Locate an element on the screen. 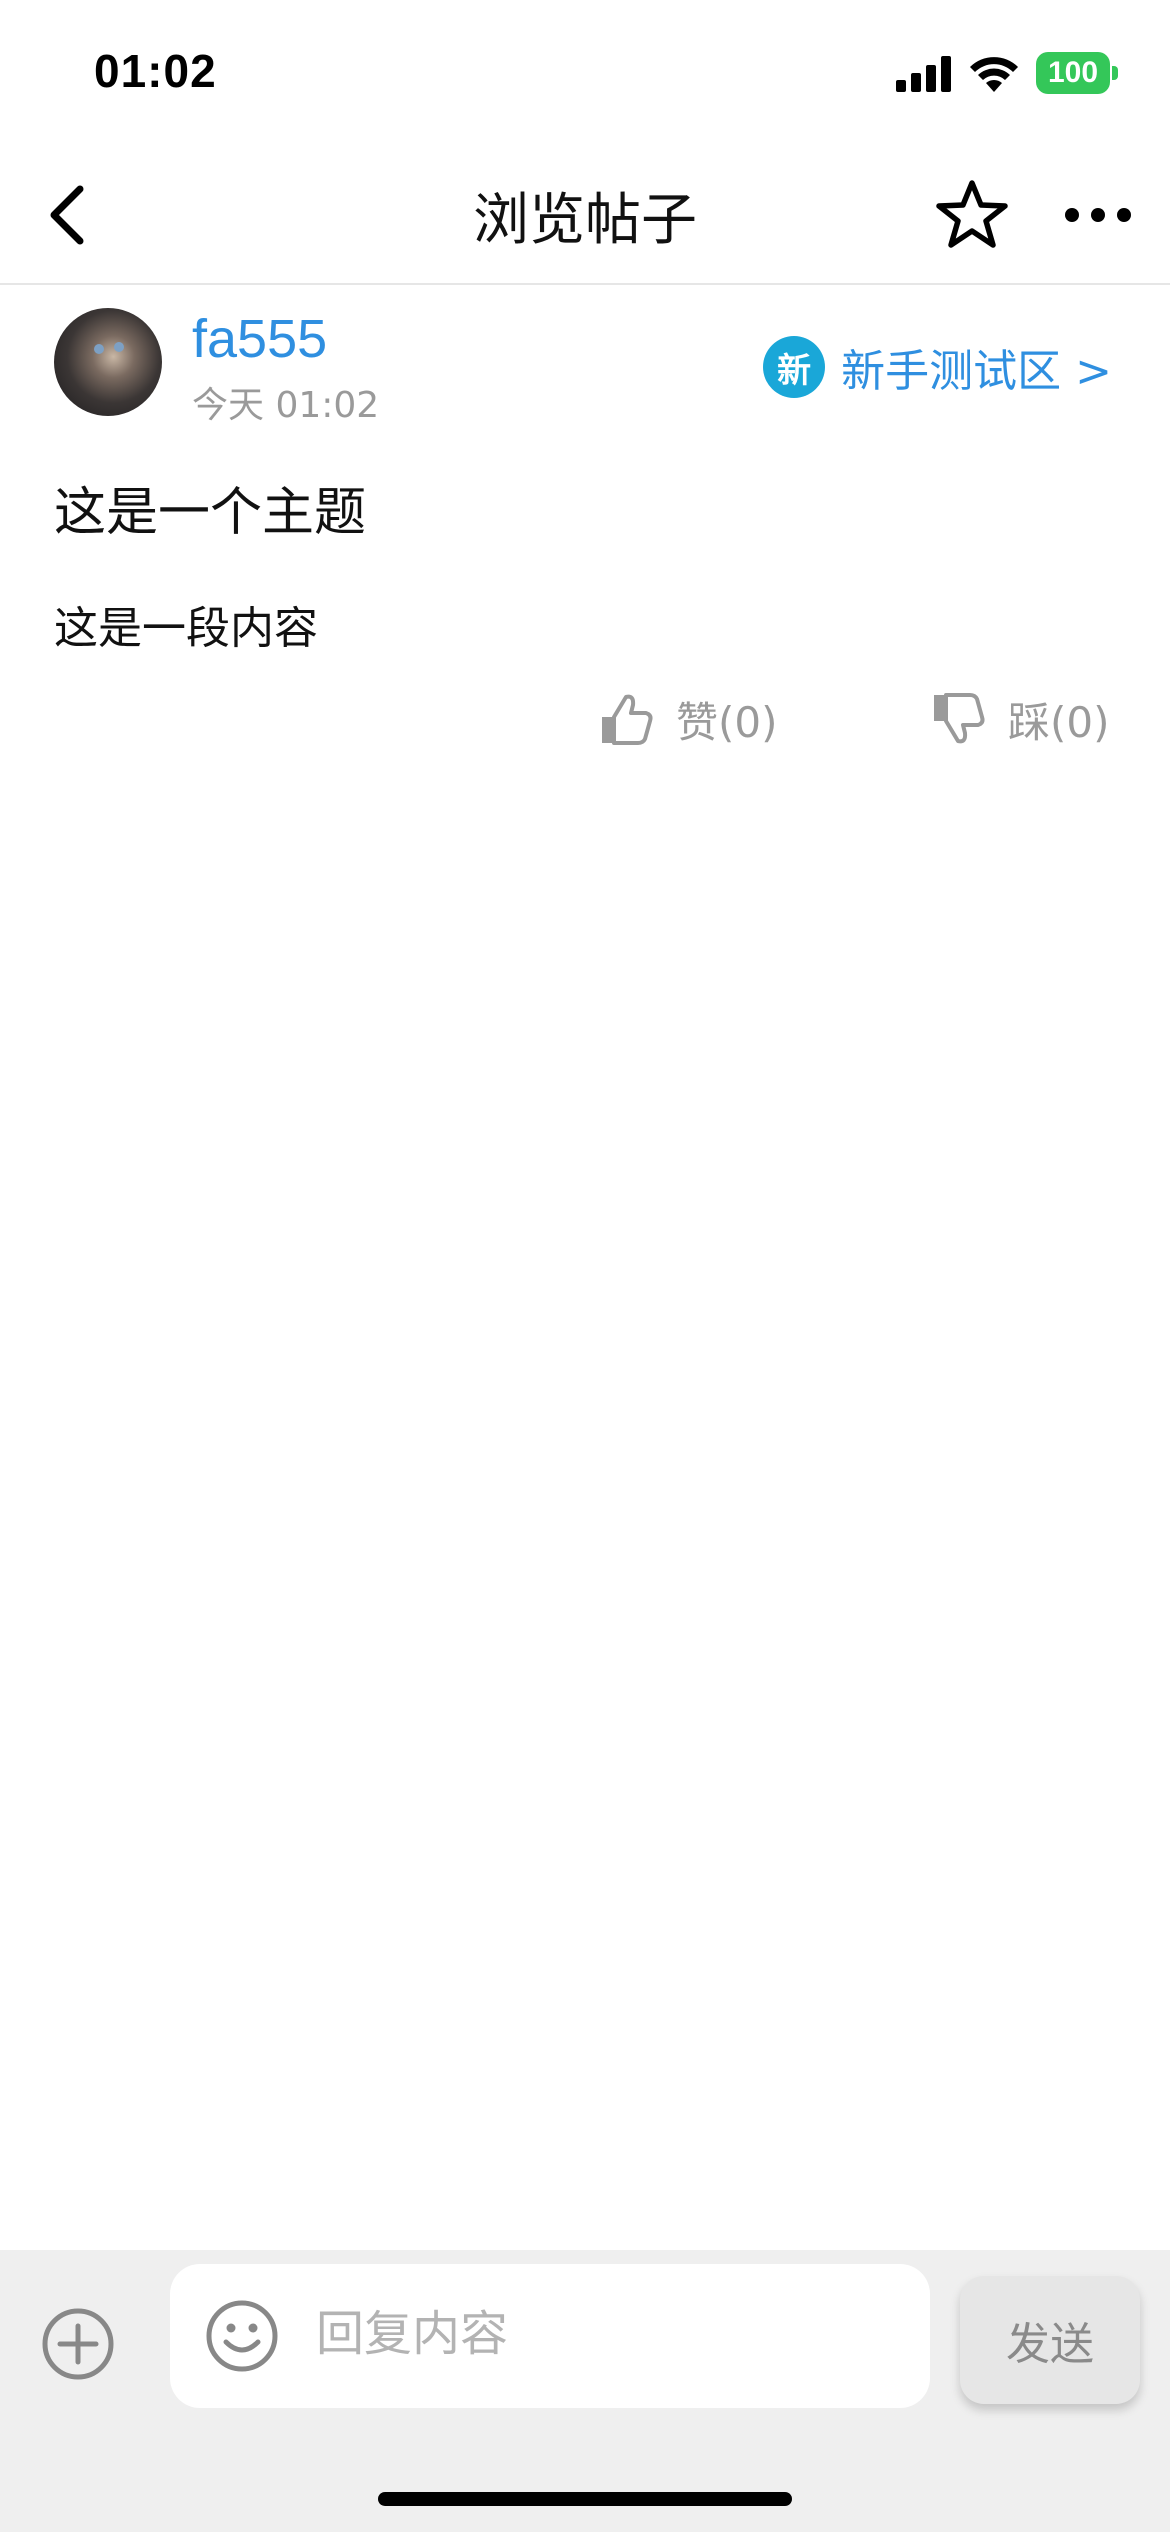  emoji-icon is located at coordinates (242, 2336).